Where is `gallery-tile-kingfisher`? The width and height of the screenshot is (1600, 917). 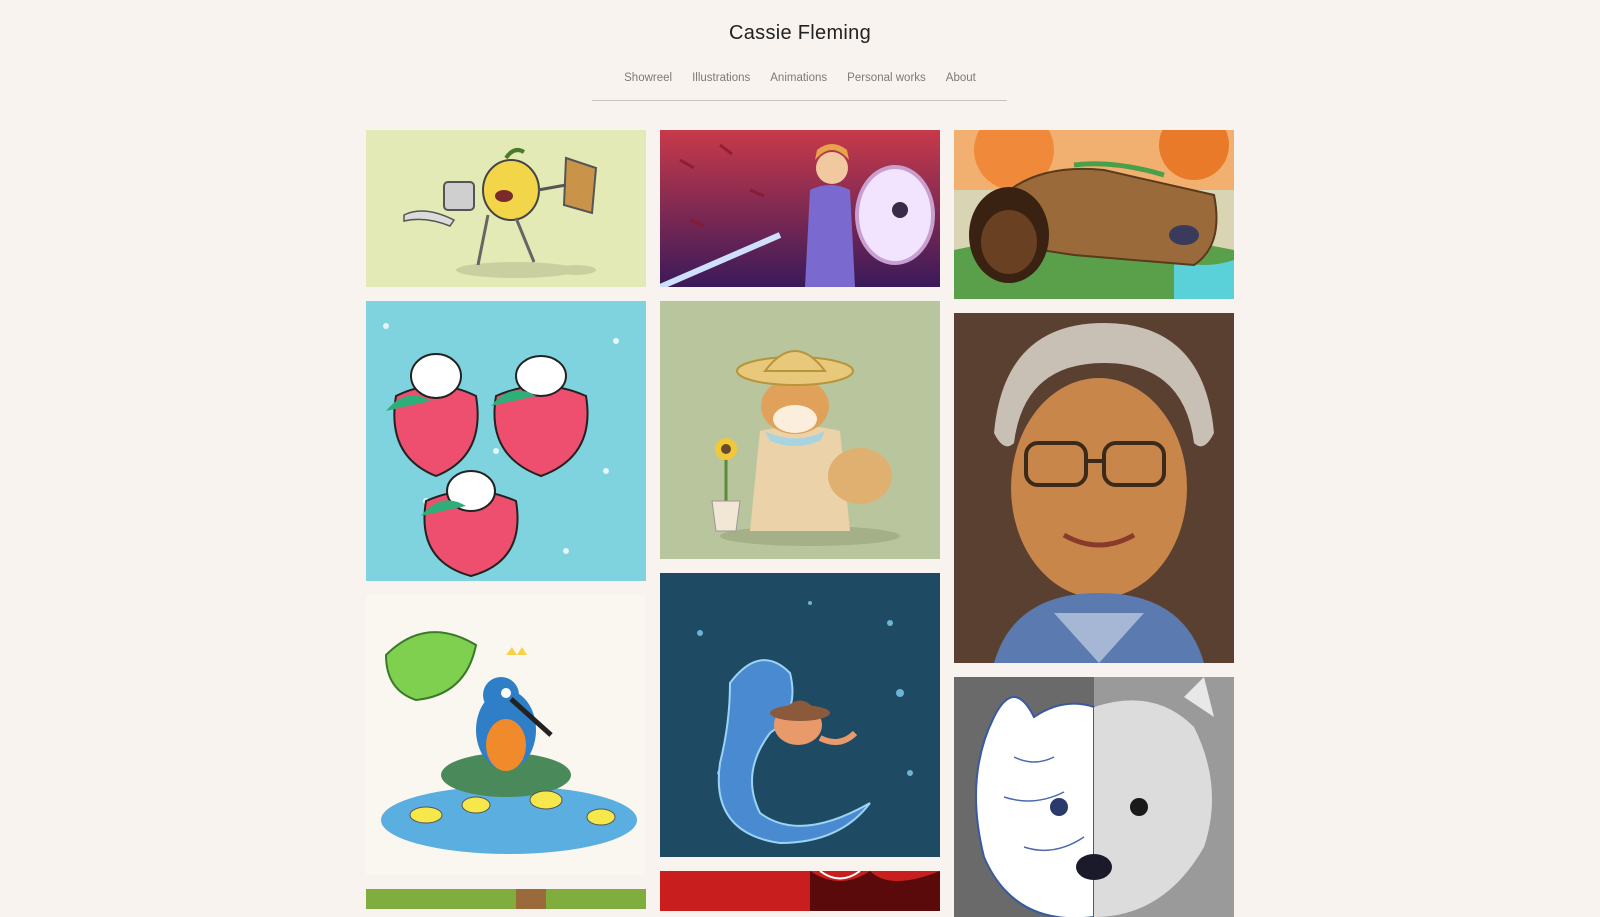 gallery-tile-kingfisher is located at coordinates (506, 735).